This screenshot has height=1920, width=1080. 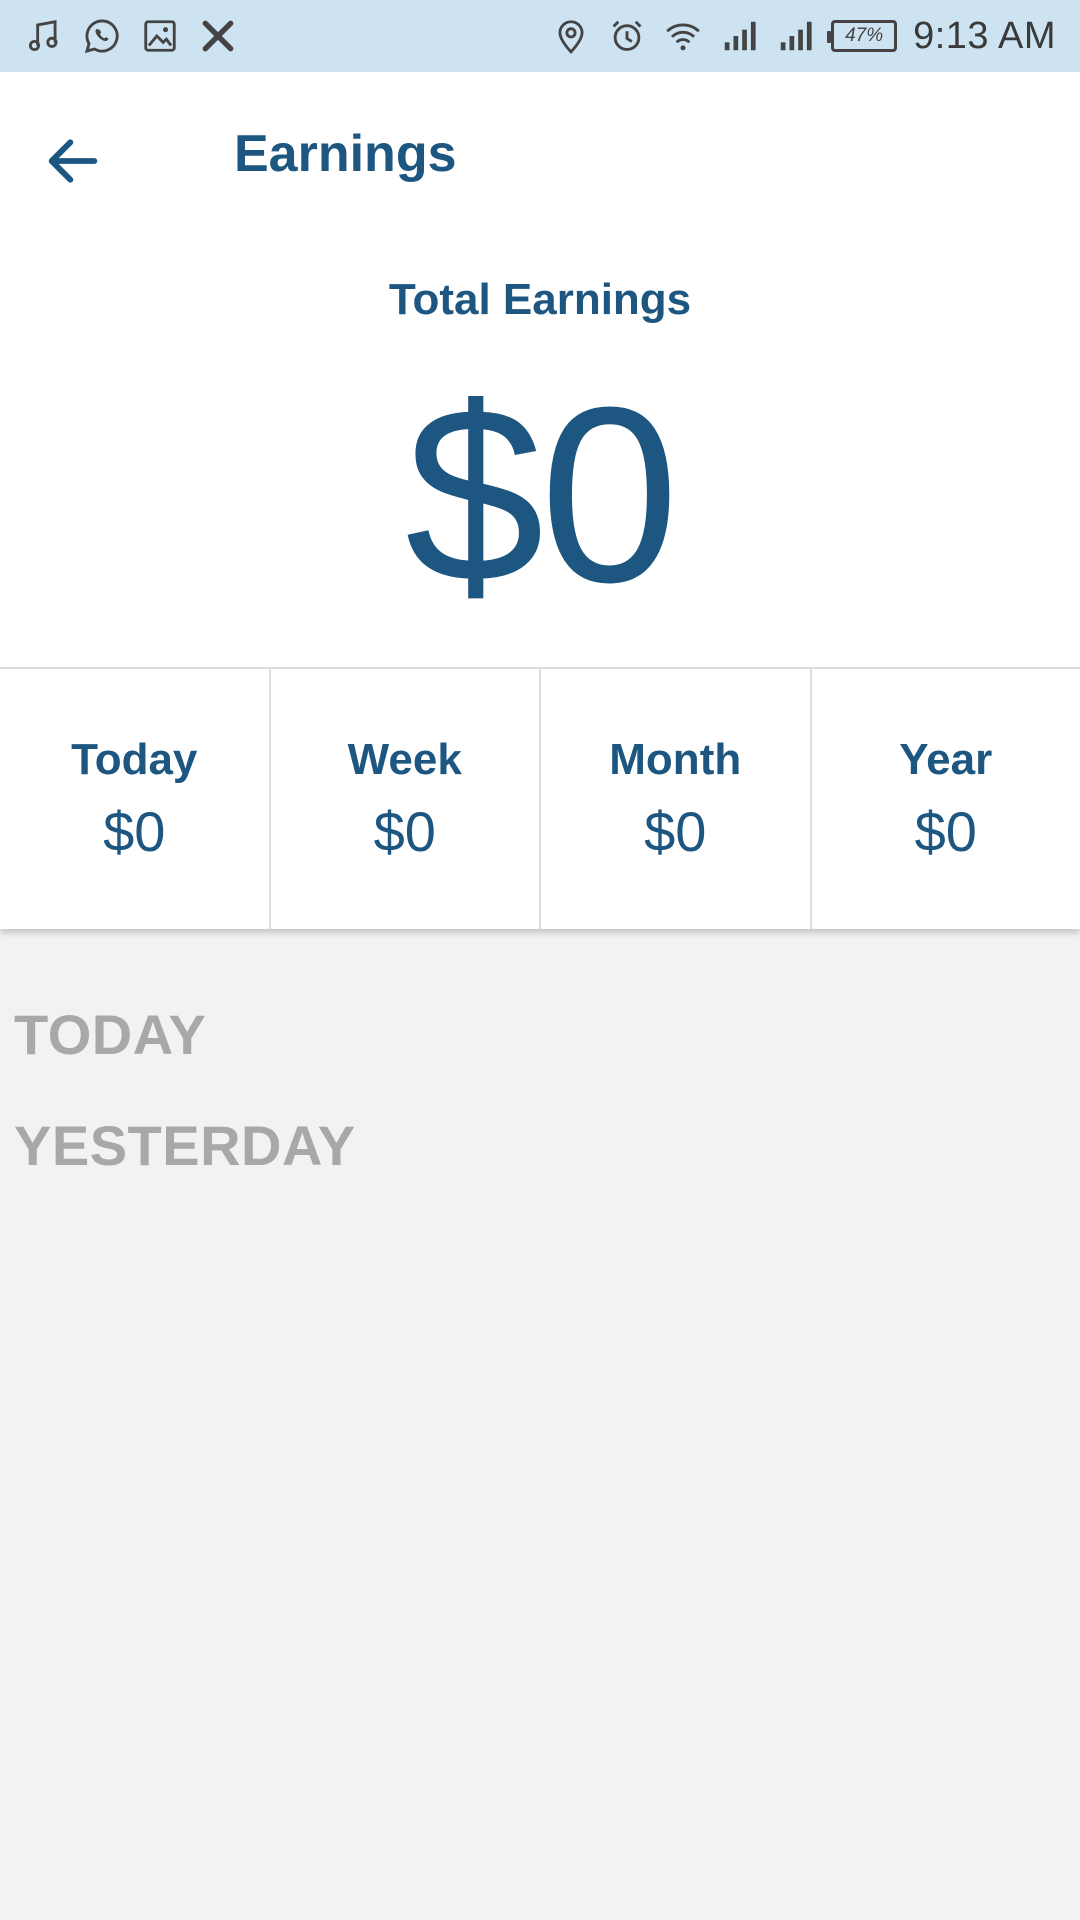 I want to click on status-bar: 47% 9:13 AM, so click(x=540, y=36).